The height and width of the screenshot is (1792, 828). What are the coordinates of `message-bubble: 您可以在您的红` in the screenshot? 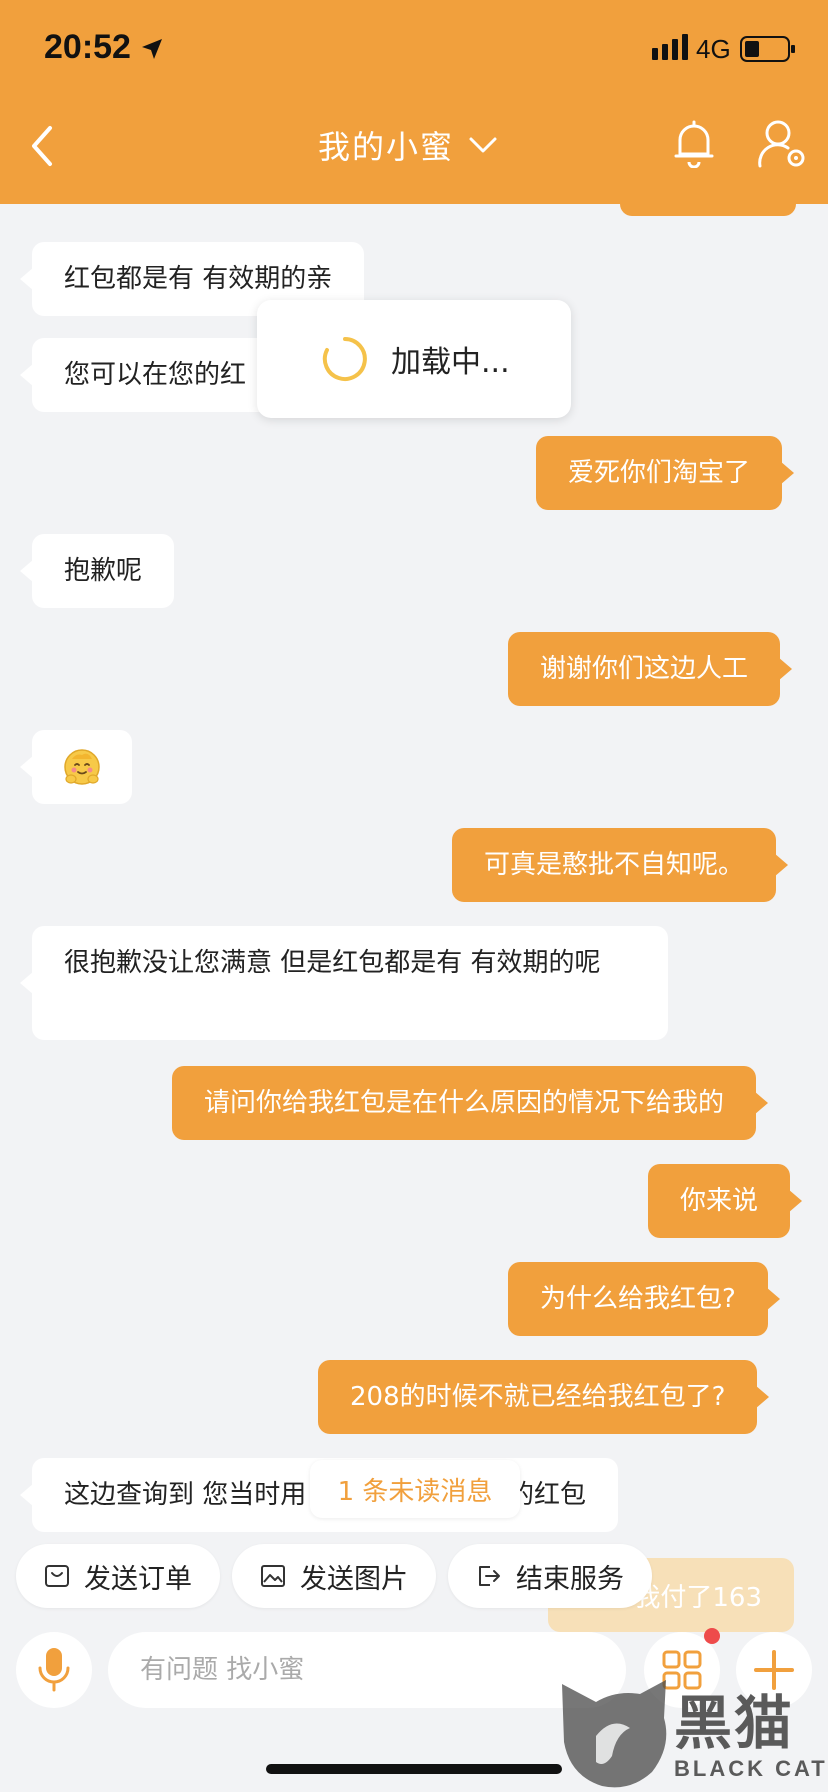 It's located at (151, 375).